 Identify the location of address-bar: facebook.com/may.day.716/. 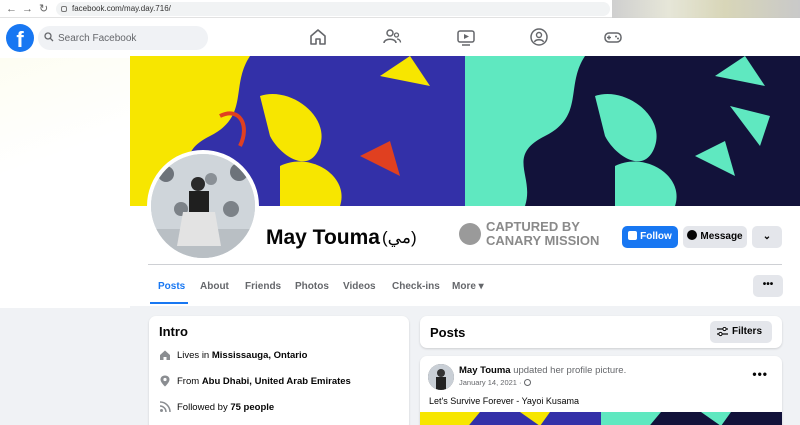
(333, 9).